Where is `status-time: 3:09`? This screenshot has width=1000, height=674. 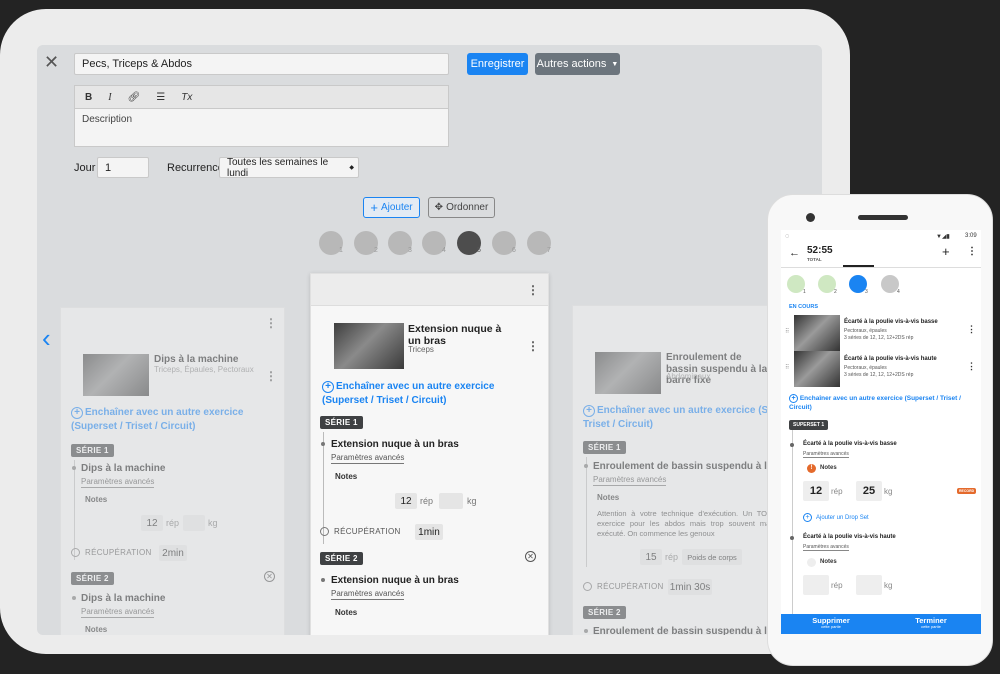 status-time: 3:09 is located at coordinates (971, 236).